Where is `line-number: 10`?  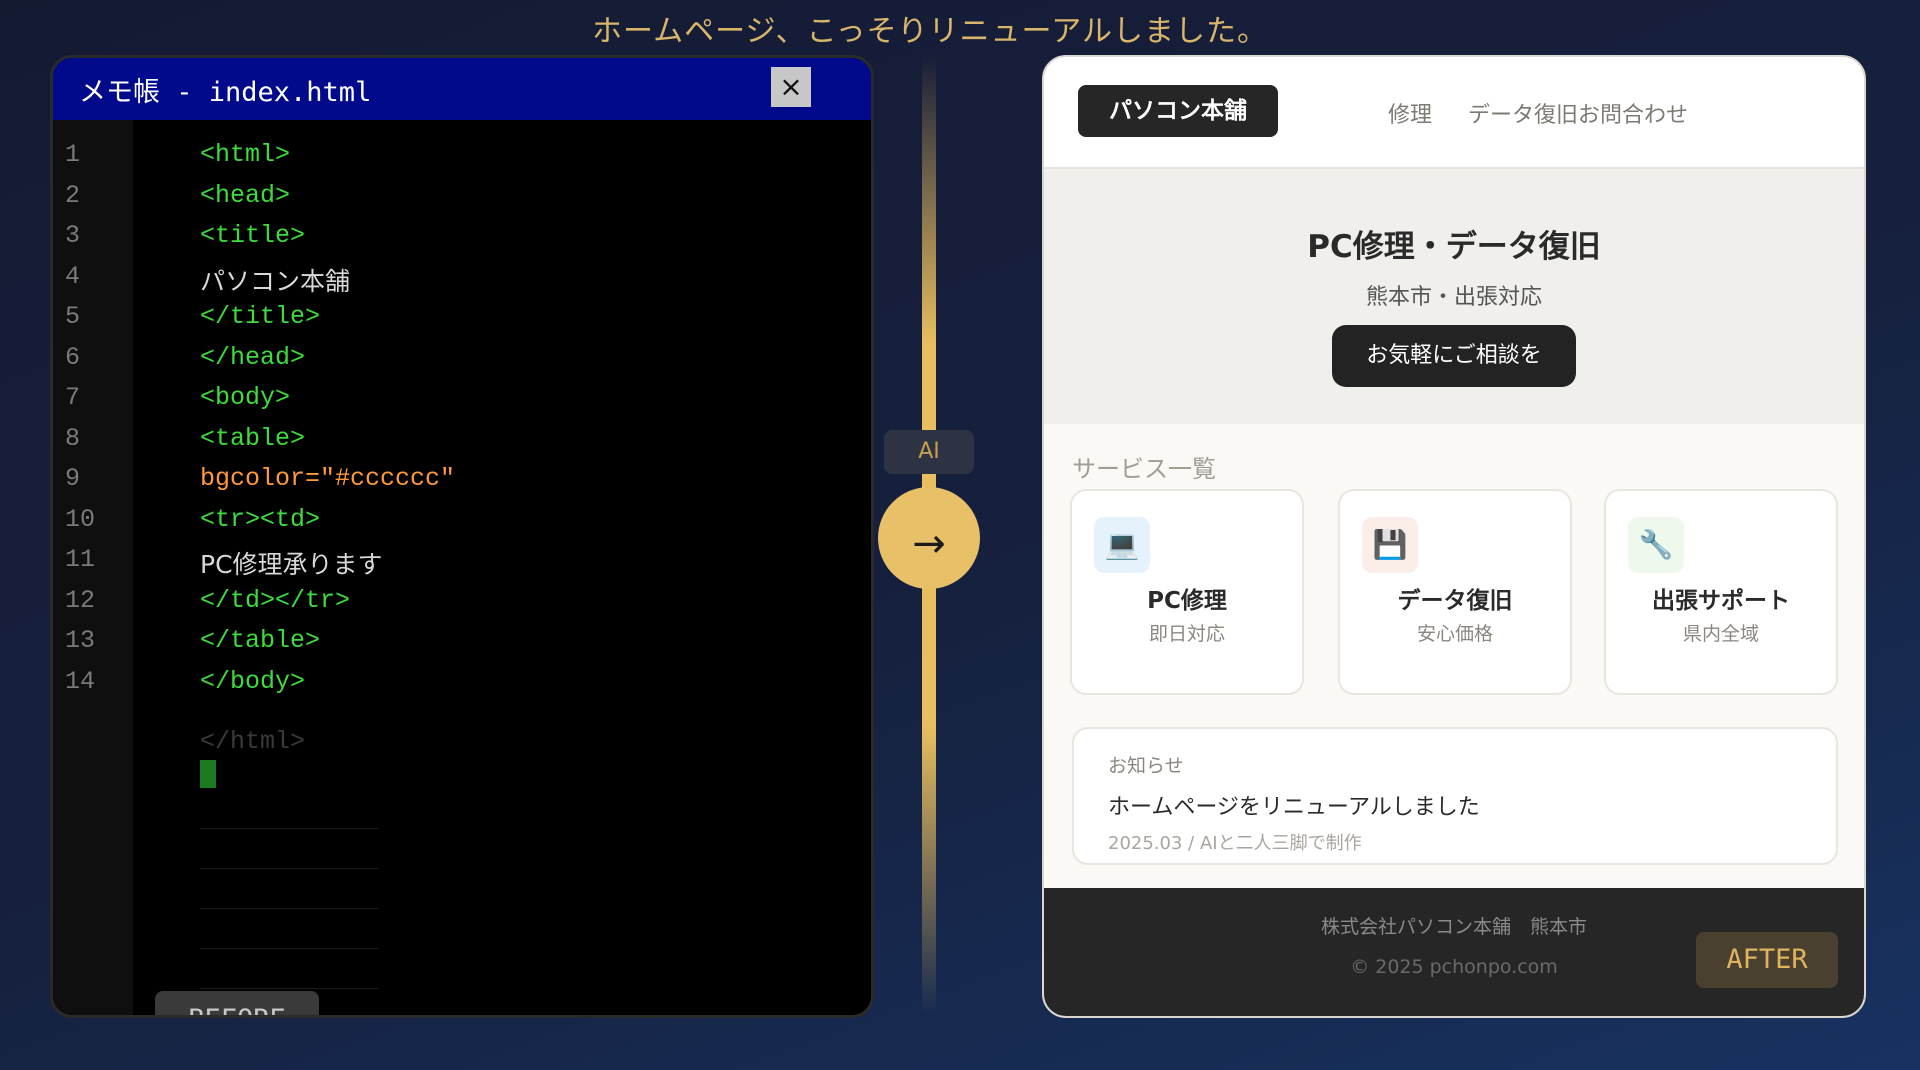
line-number: 10 is located at coordinates (80, 519).